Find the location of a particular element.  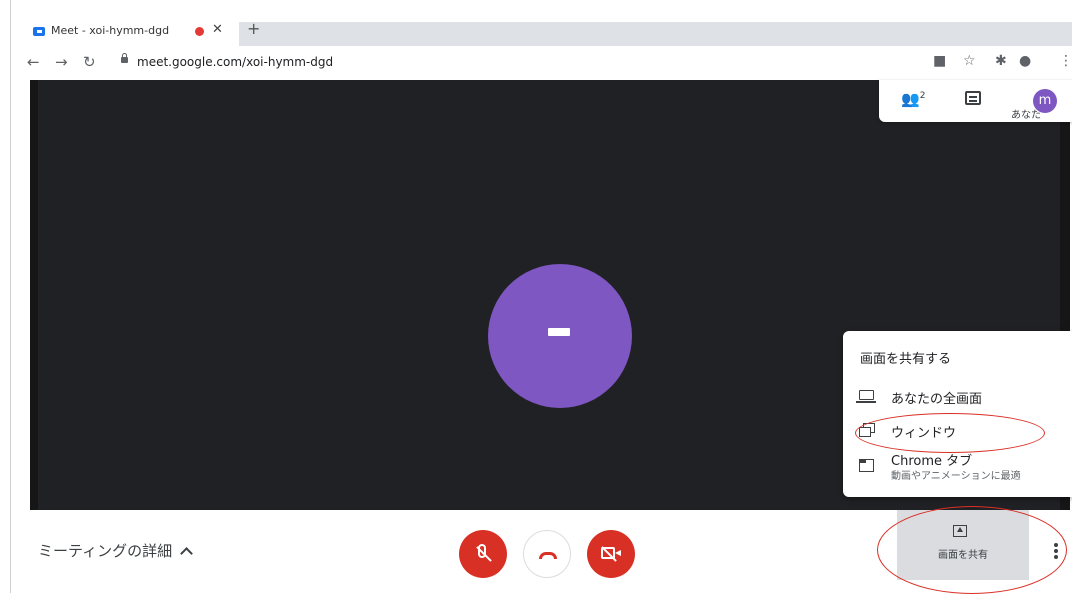

share-menu-heading: 画面を共有する is located at coordinates (906, 359).